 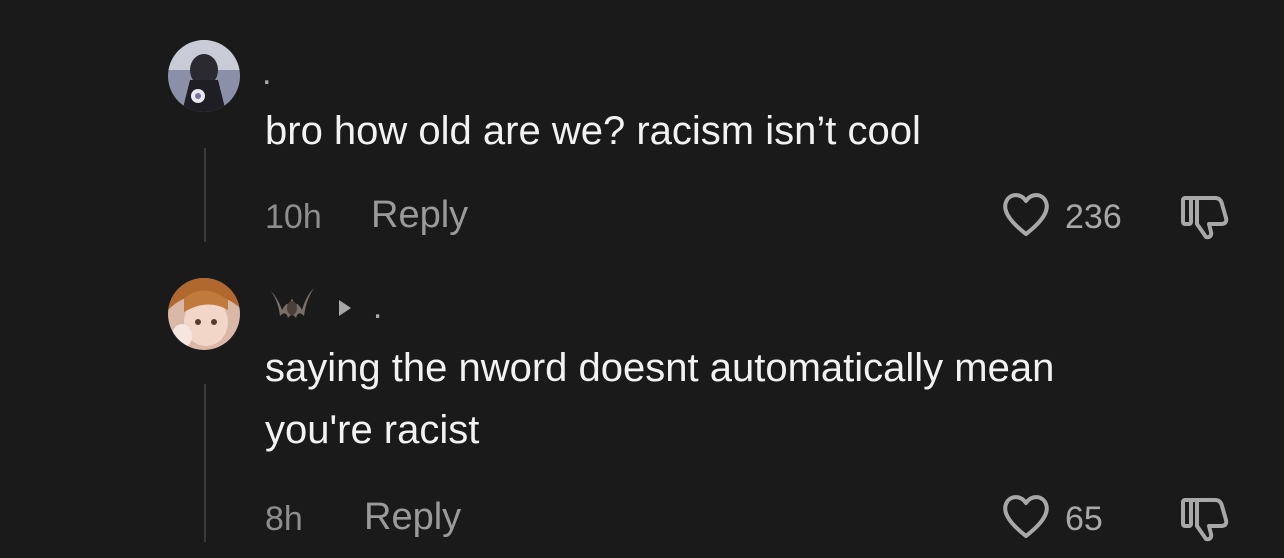 What do you see at coordinates (1084, 519) in the screenshot?
I see `like-count: 65` at bounding box center [1084, 519].